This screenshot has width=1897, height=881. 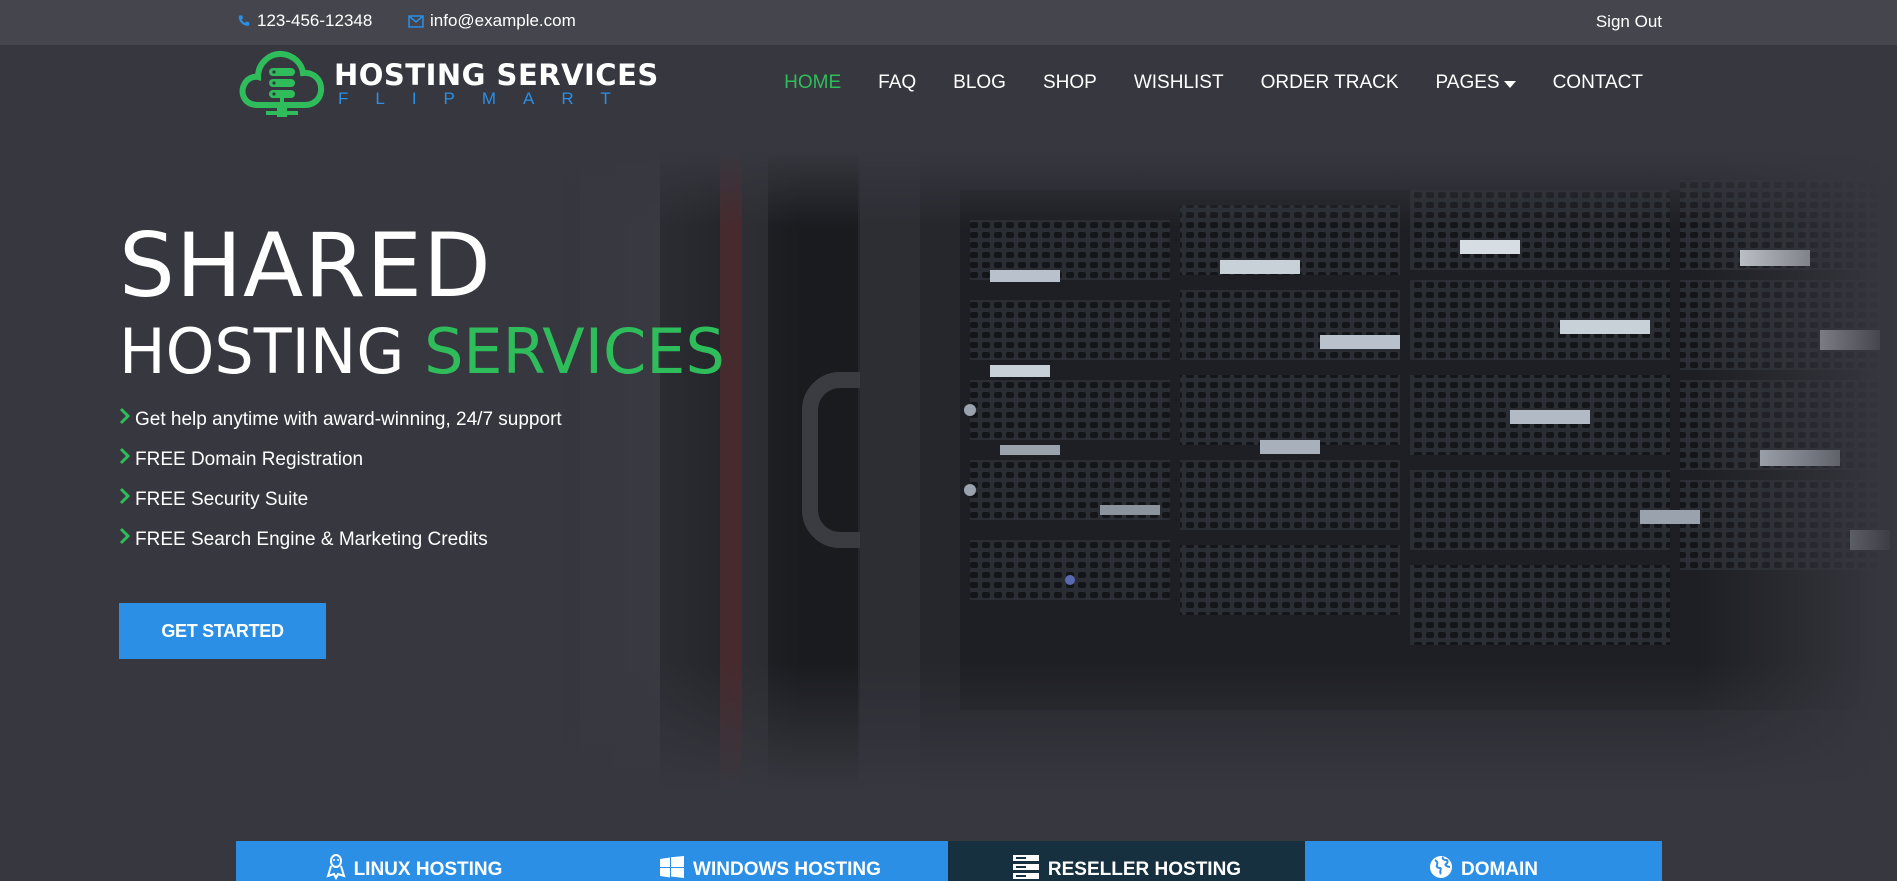 What do you see at coordinates (1499, 869) in the screenshot?
I see `tab-label: DOMAIN` at bounding box center [1499, 869].